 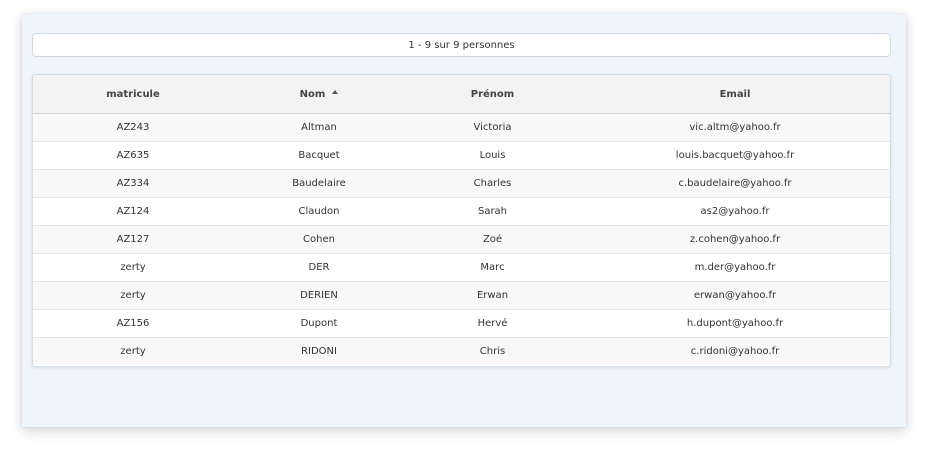 I want to click on cell-email: louis.bacquet@yahoo.fr, so click(x=735, y=155).